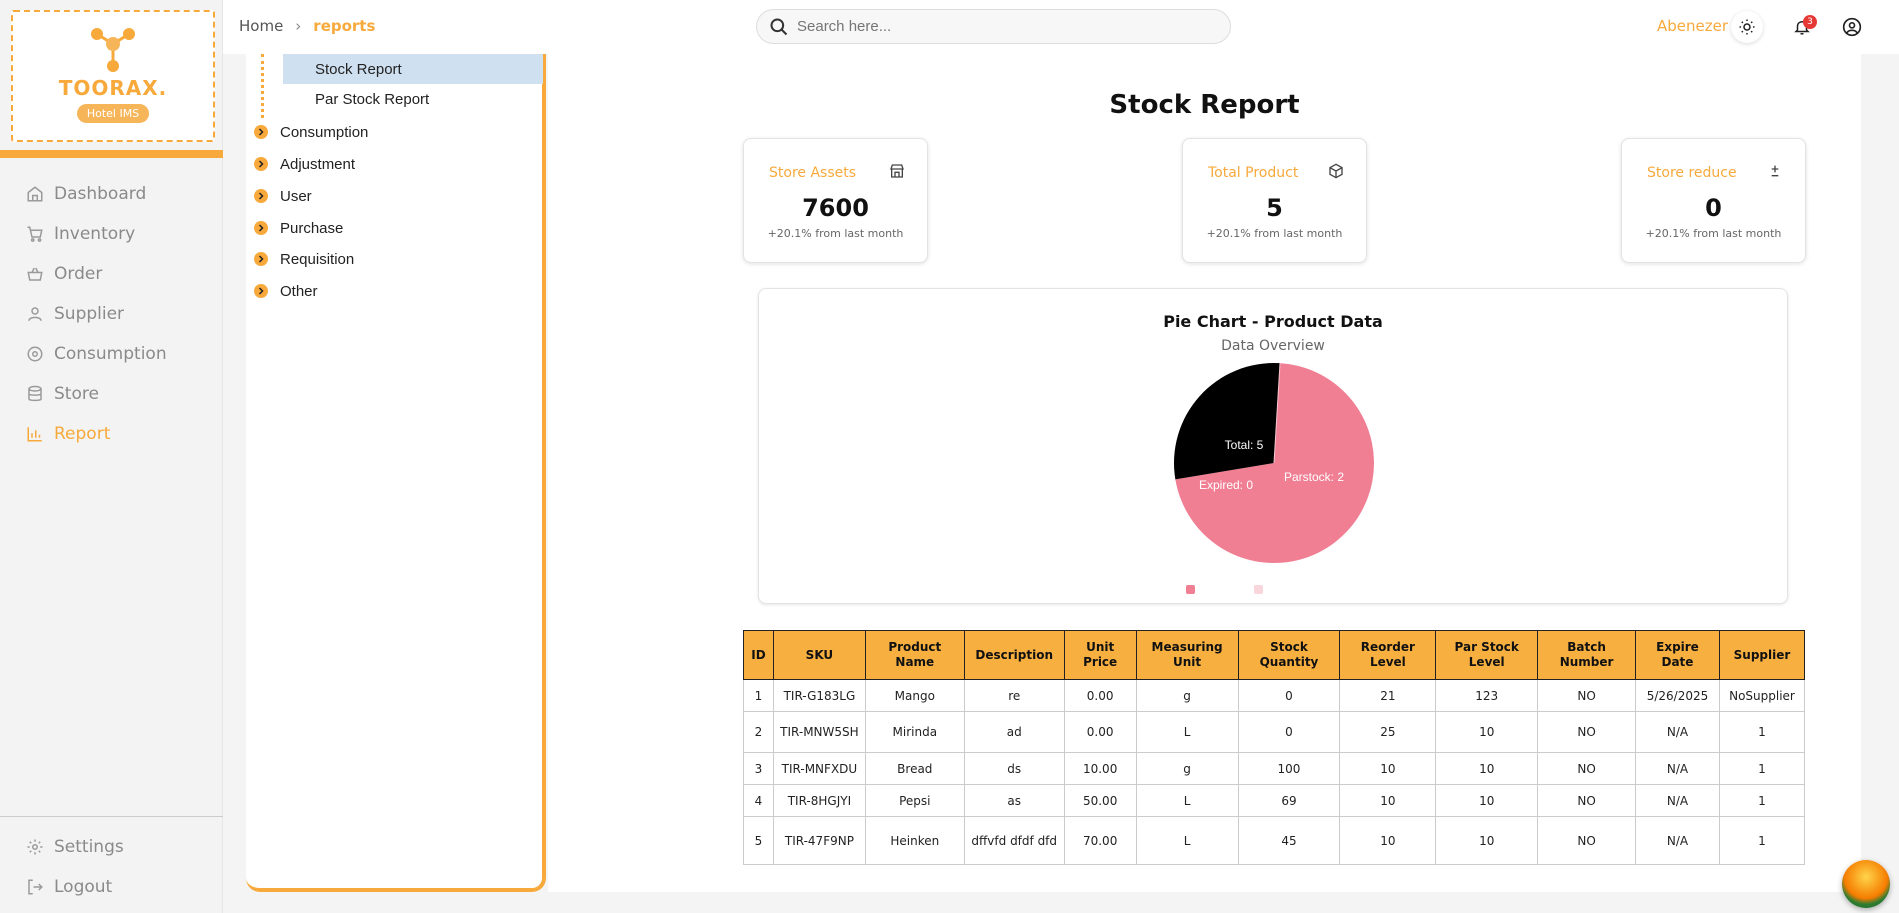 Image resolution: width=1899 pixels, height=913 pixels. I want to click on table-cell: 100, so click(1289, 768).